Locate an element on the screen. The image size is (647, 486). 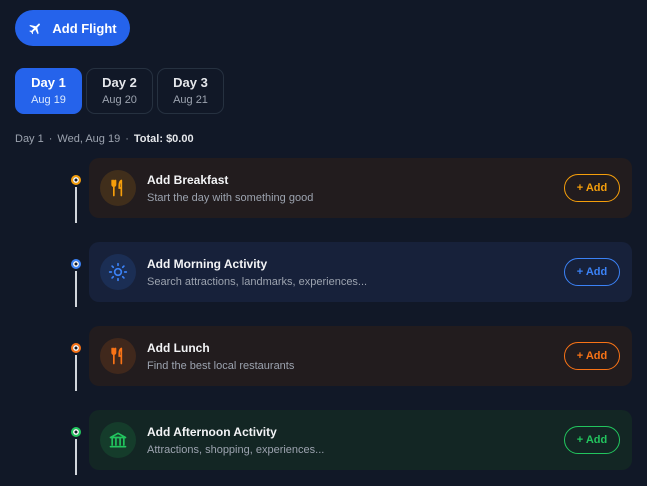
day-tab-date: Aug 19 is located at coordinates (48, 99).